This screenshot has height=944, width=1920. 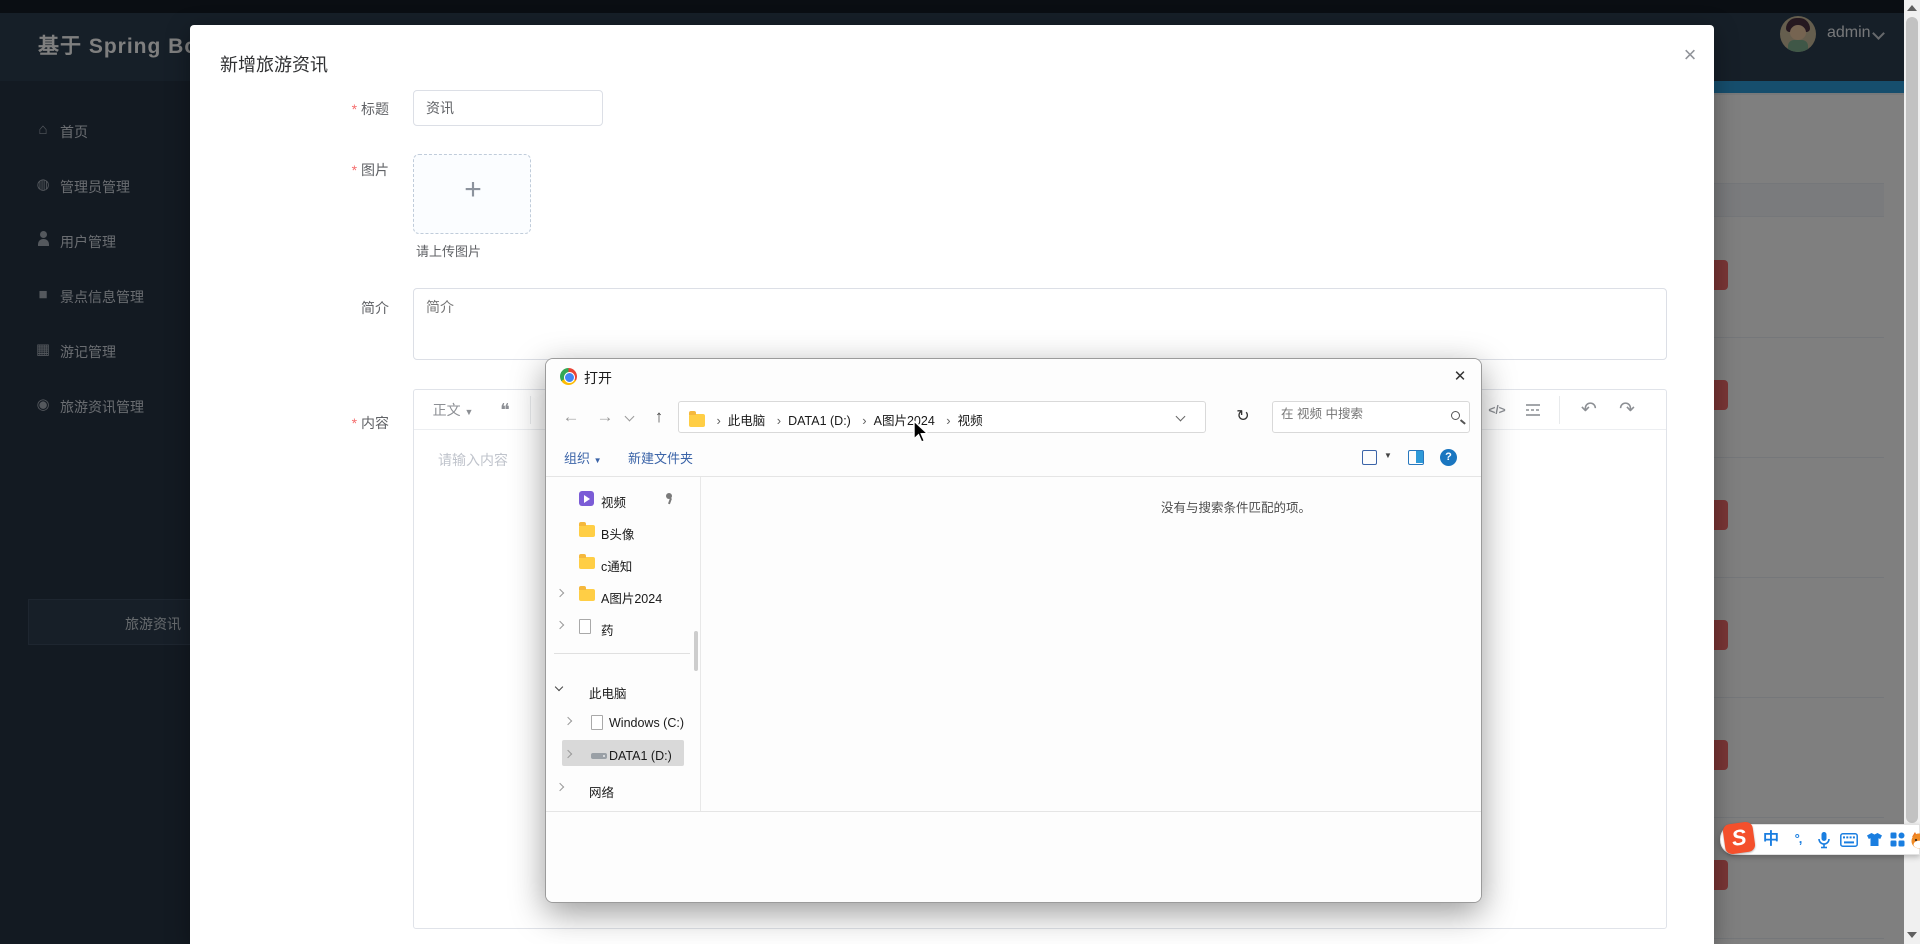 What do you see at coordinates (334, 423) in the screenshot?
I see `content-label: 内容` at bounding box center [334, 423].